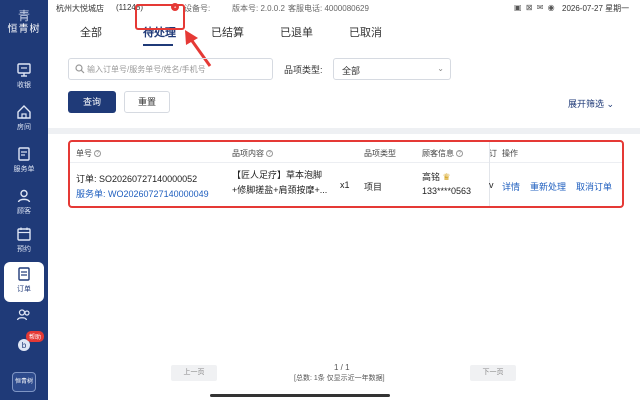  I want to click on search-box, so click(170, 69).